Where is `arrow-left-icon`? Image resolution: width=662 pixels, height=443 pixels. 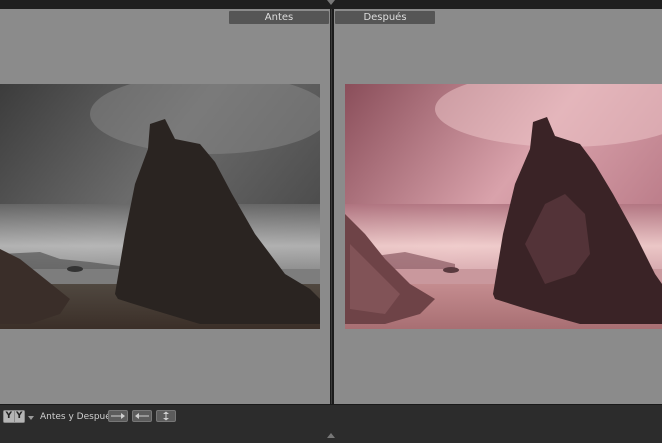
arrow-left-icon is located at coordinates (142, 416).